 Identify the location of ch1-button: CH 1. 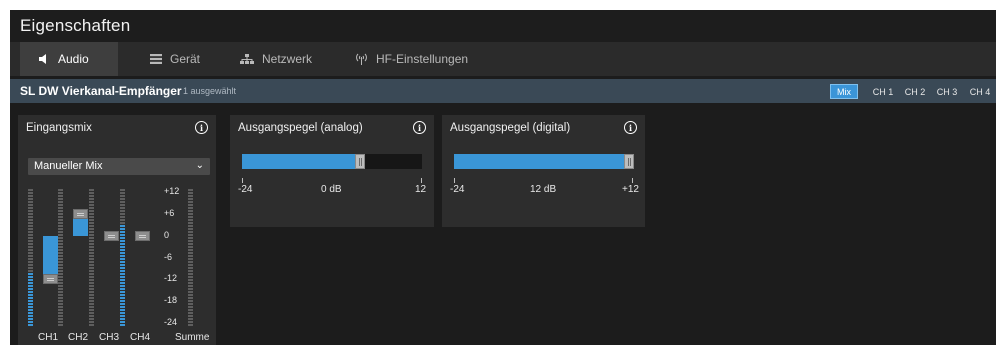
(883, 91).